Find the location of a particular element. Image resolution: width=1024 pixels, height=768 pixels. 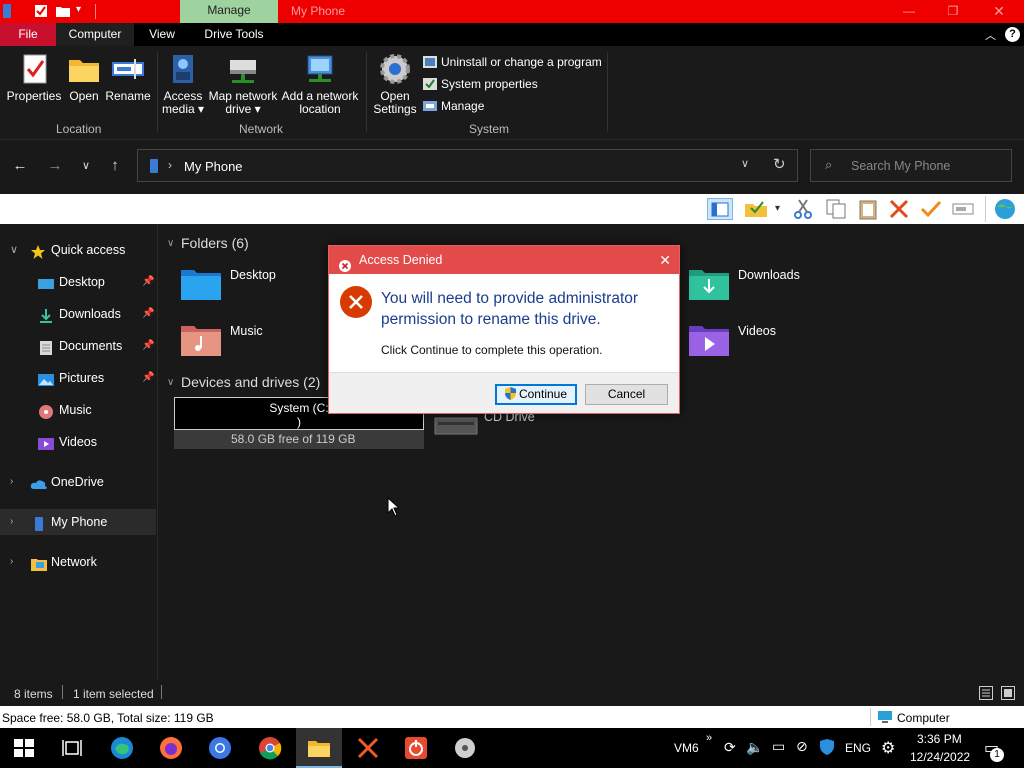

security-shield-icon is located at coordinates (827, 748).